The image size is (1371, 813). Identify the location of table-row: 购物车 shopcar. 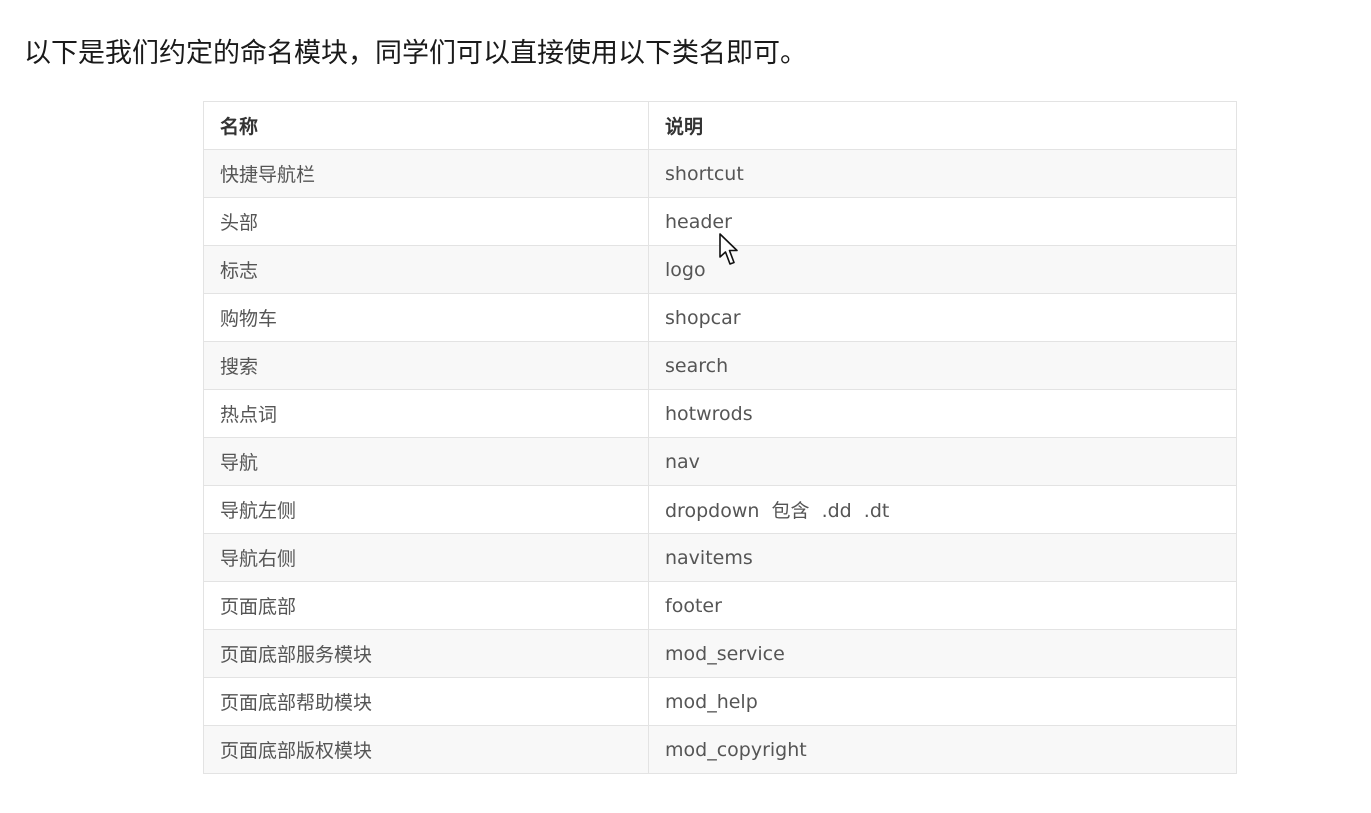
(720, 317).